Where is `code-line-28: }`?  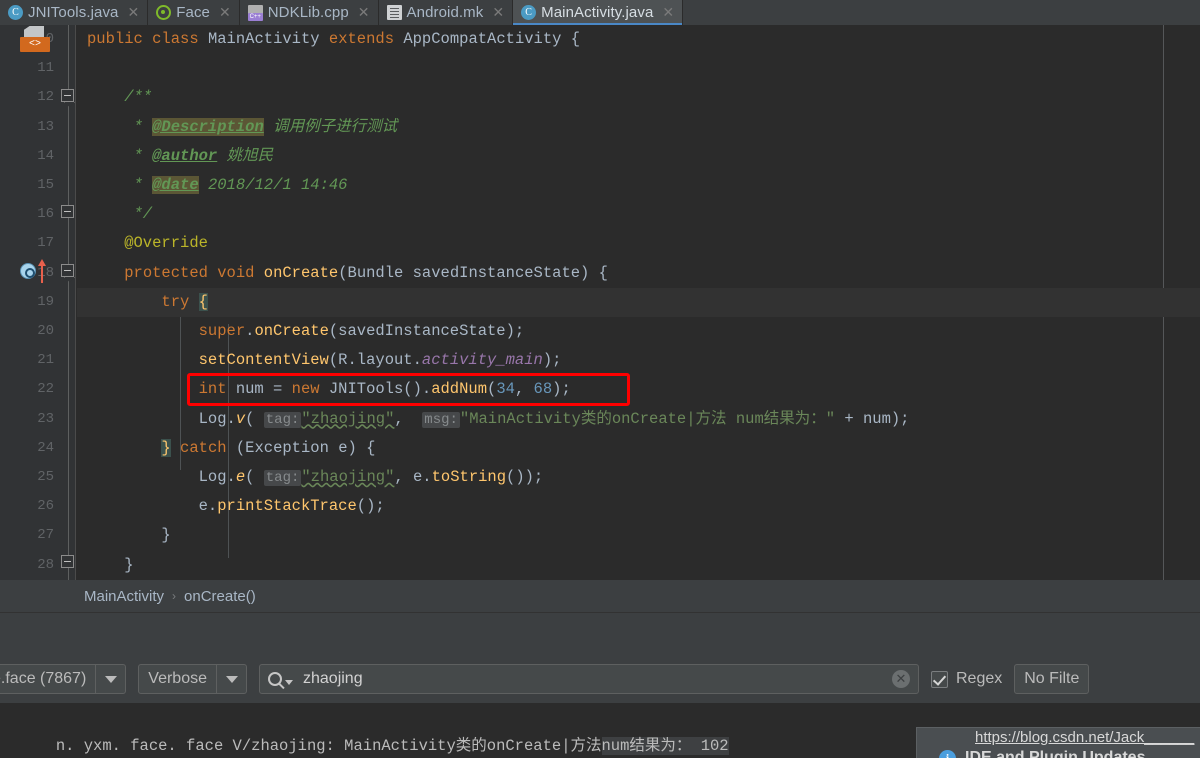
code-line-28: } is located at coordinates (110, 564).